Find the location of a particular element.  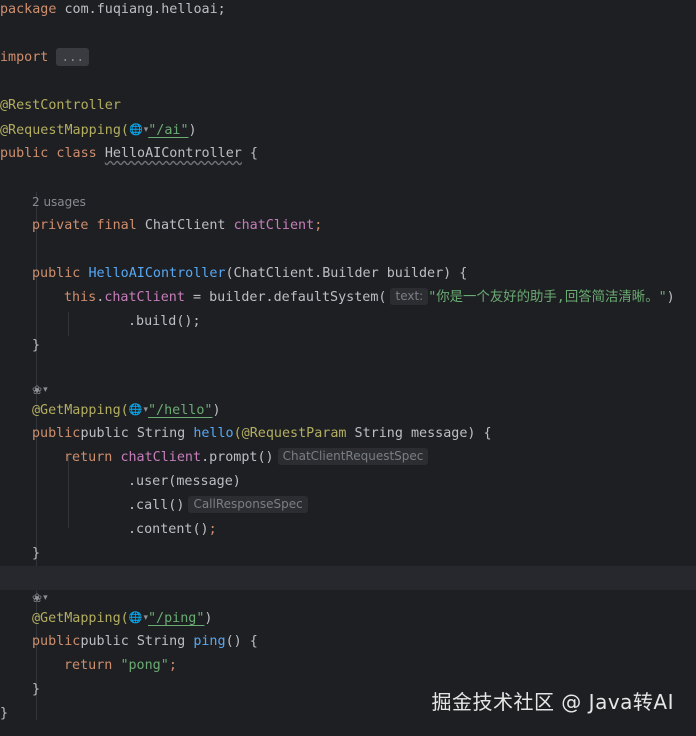

type-hint: ChatClientRequestSpec is located at coordinates (353, 456).